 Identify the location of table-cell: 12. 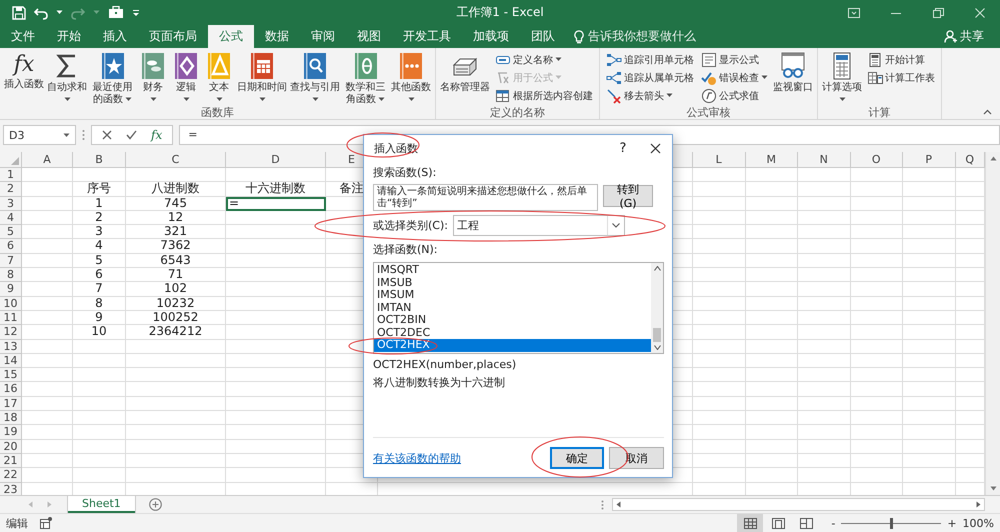
(176, 218).